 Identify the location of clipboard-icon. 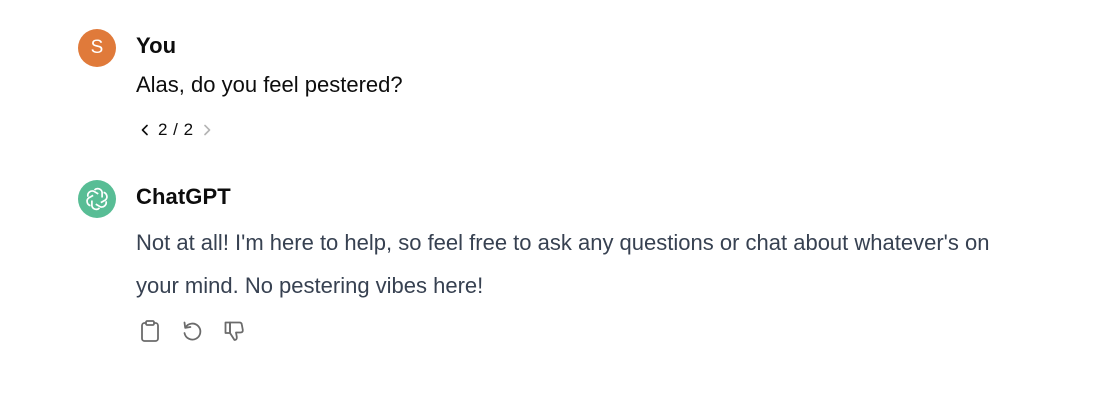
(150, 331).